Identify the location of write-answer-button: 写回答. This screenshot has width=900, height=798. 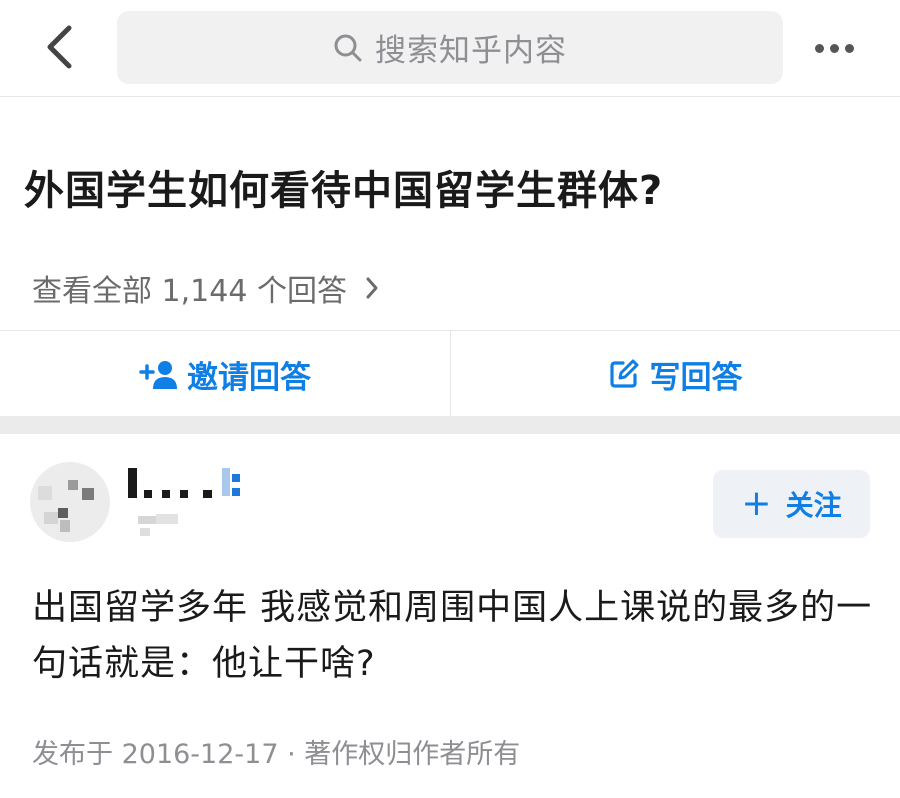
(675, 374).